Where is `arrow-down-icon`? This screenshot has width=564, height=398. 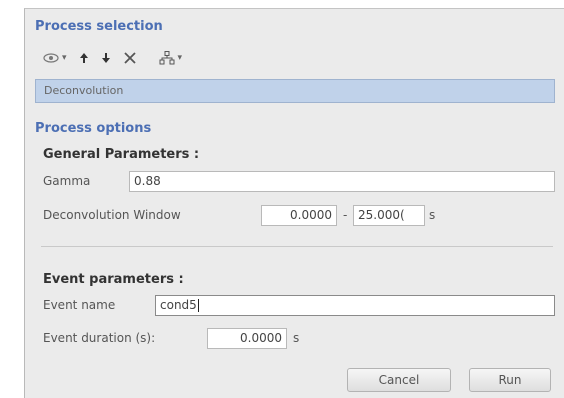 arrow-down-icon is located at coordinates (105, 58).